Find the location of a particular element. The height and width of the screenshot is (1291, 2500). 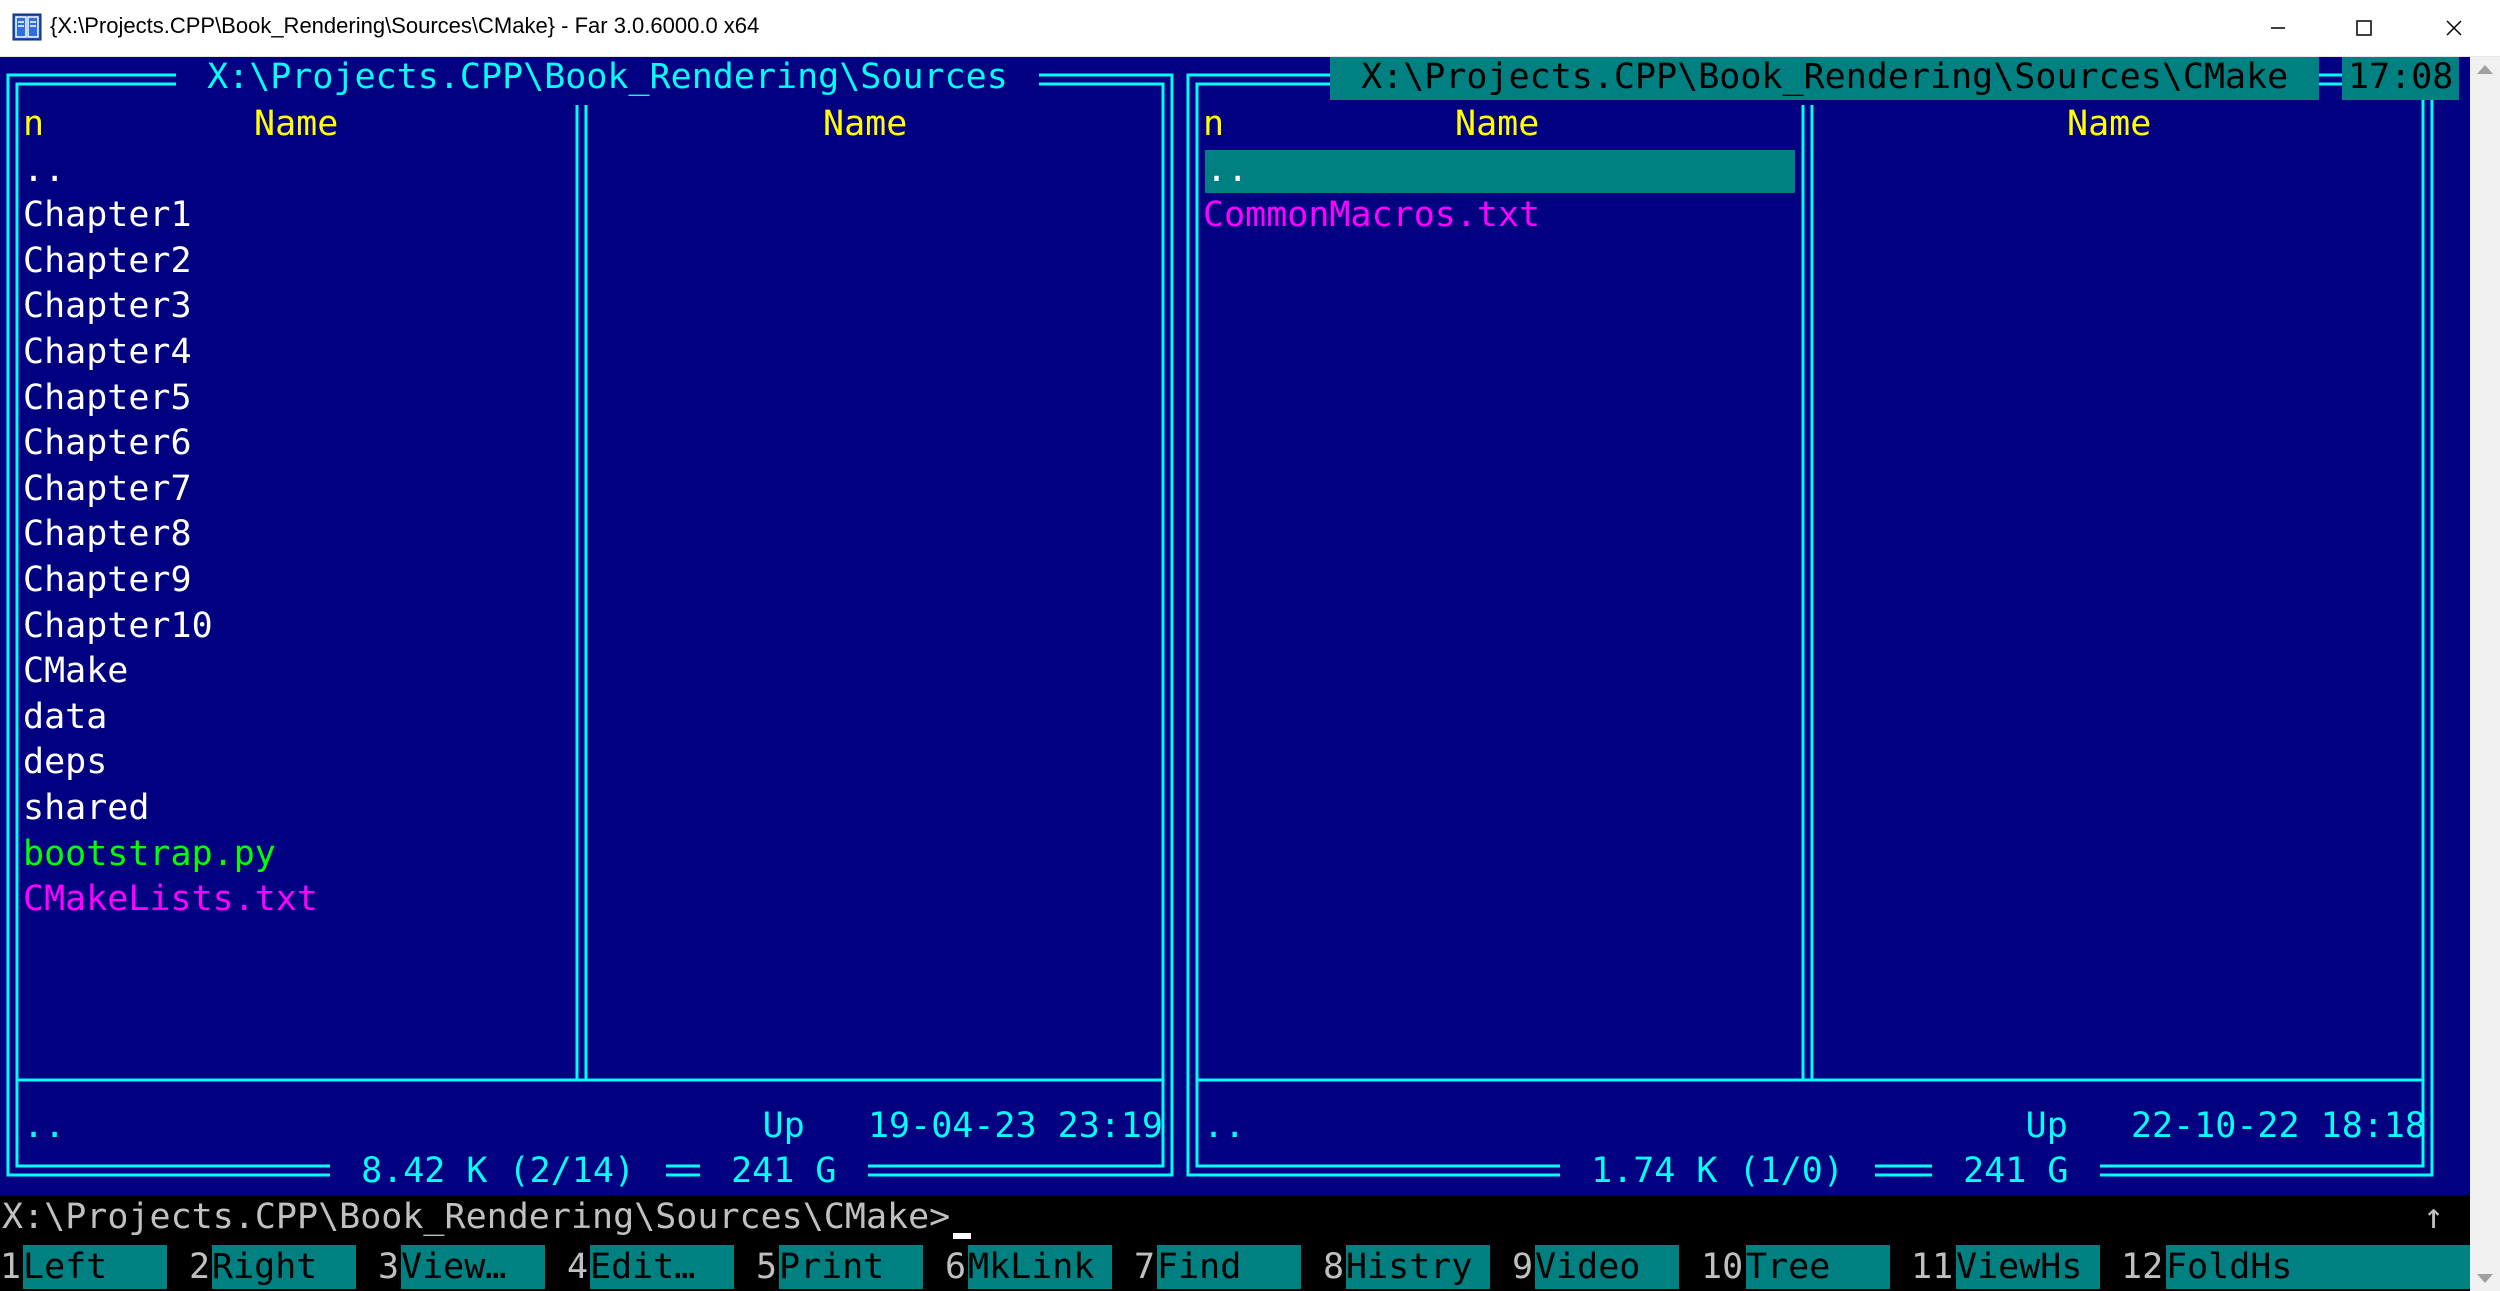

vertical-scrollbar is located at coordinates (2485, 674).